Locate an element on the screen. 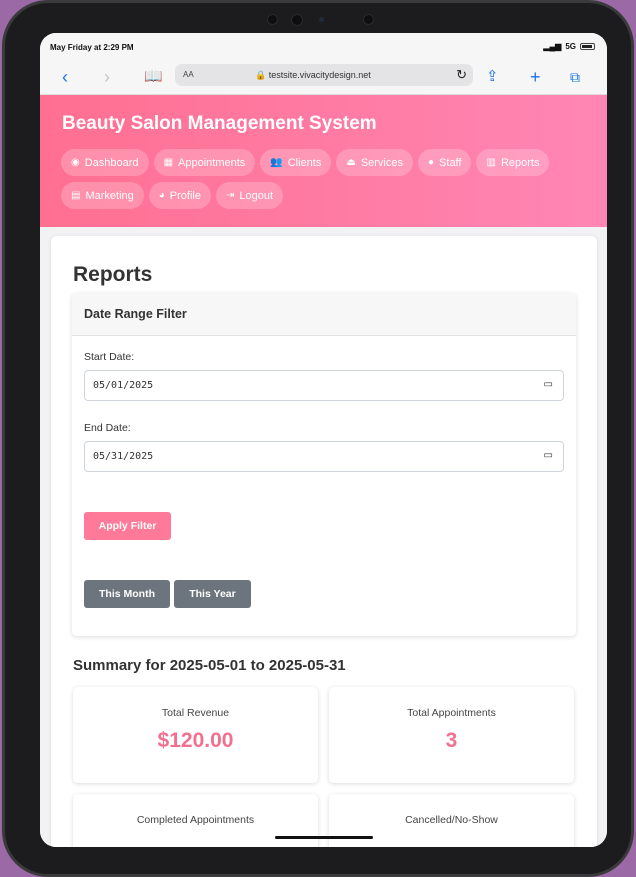 The width and height of the screenshot is (636, 877). sign-out-icon: ⇥ is located at coordinates (230, 195).